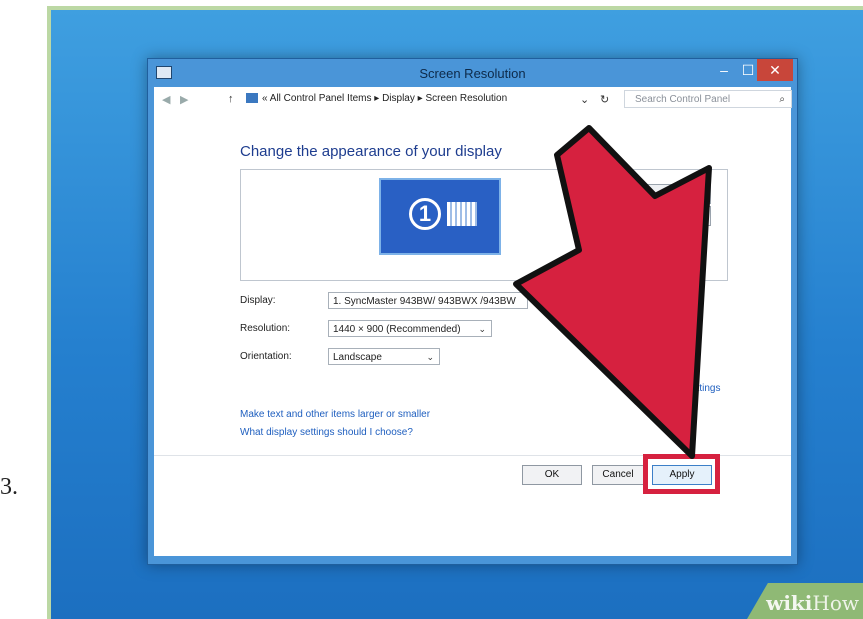 This screenshot has height=619, width=863. What do you see at coordinates (9, 487) in the screenshot?
I see `step-number: 3.` at bounding box center [9, 487].